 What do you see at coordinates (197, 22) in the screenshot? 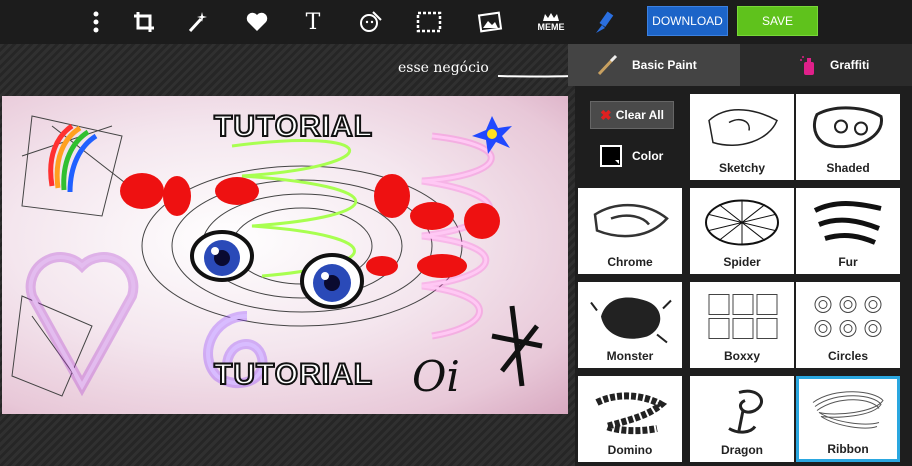
I see `magic-wand-icon` at bounding box center [197, 22].